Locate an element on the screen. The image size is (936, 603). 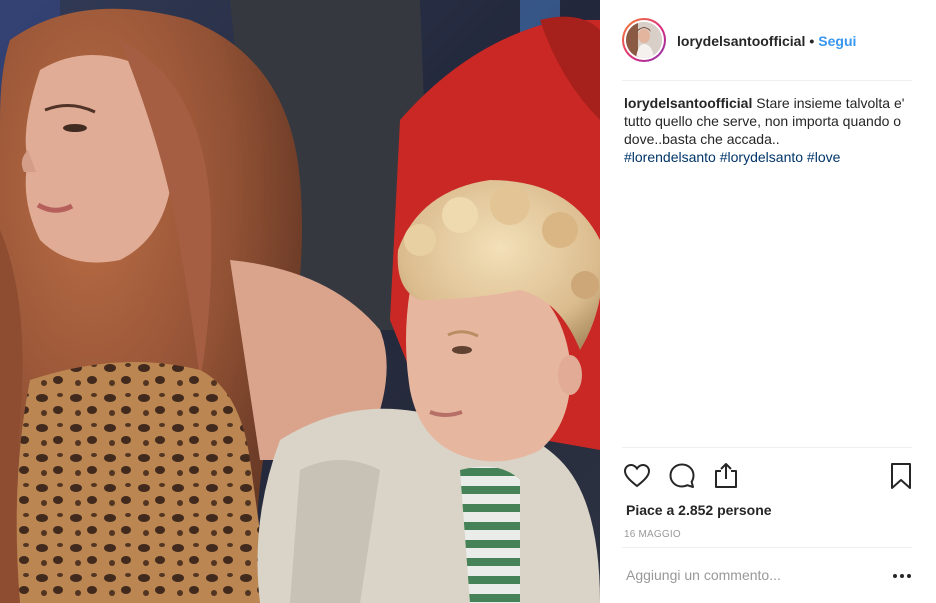
follow-button: Segui is located at coordinates (837, 41).